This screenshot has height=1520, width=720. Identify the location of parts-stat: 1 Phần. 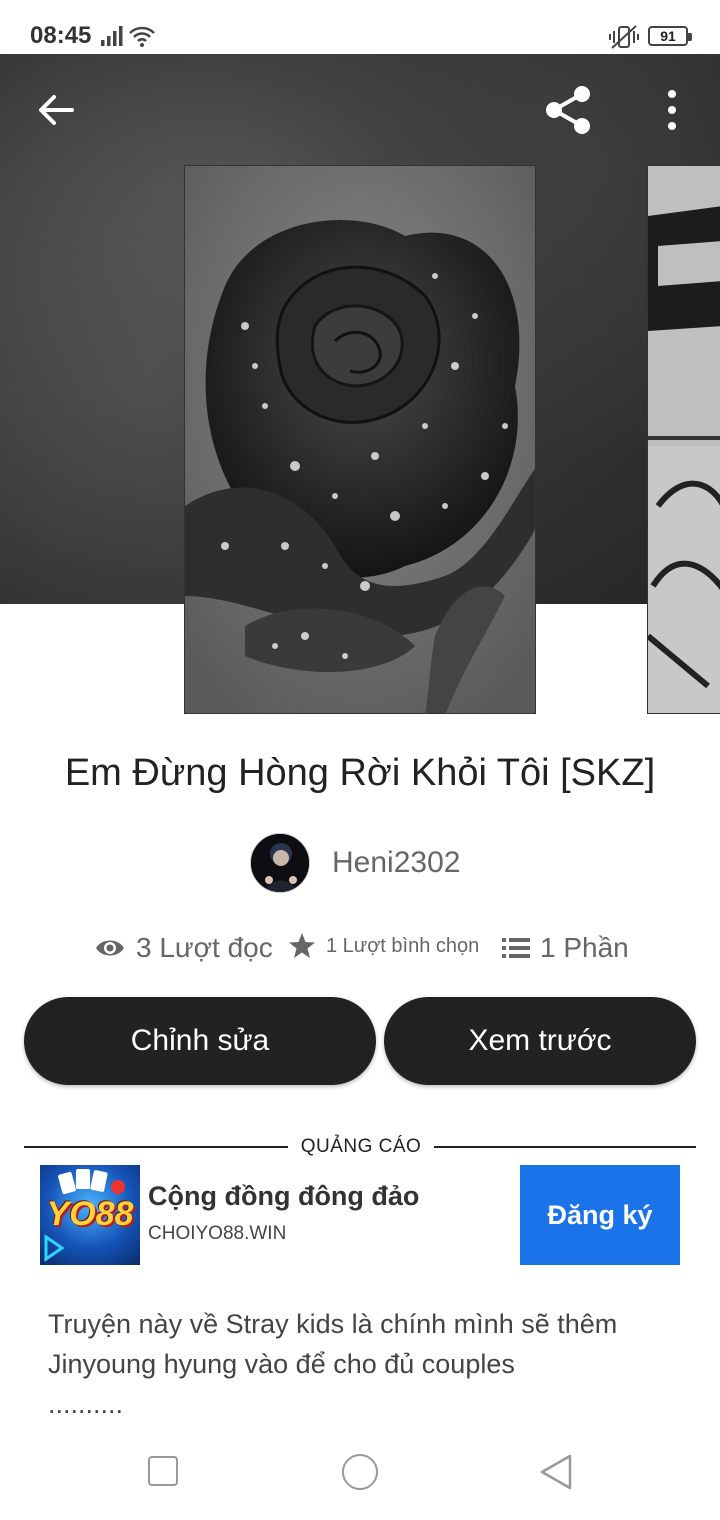
(565, 948).